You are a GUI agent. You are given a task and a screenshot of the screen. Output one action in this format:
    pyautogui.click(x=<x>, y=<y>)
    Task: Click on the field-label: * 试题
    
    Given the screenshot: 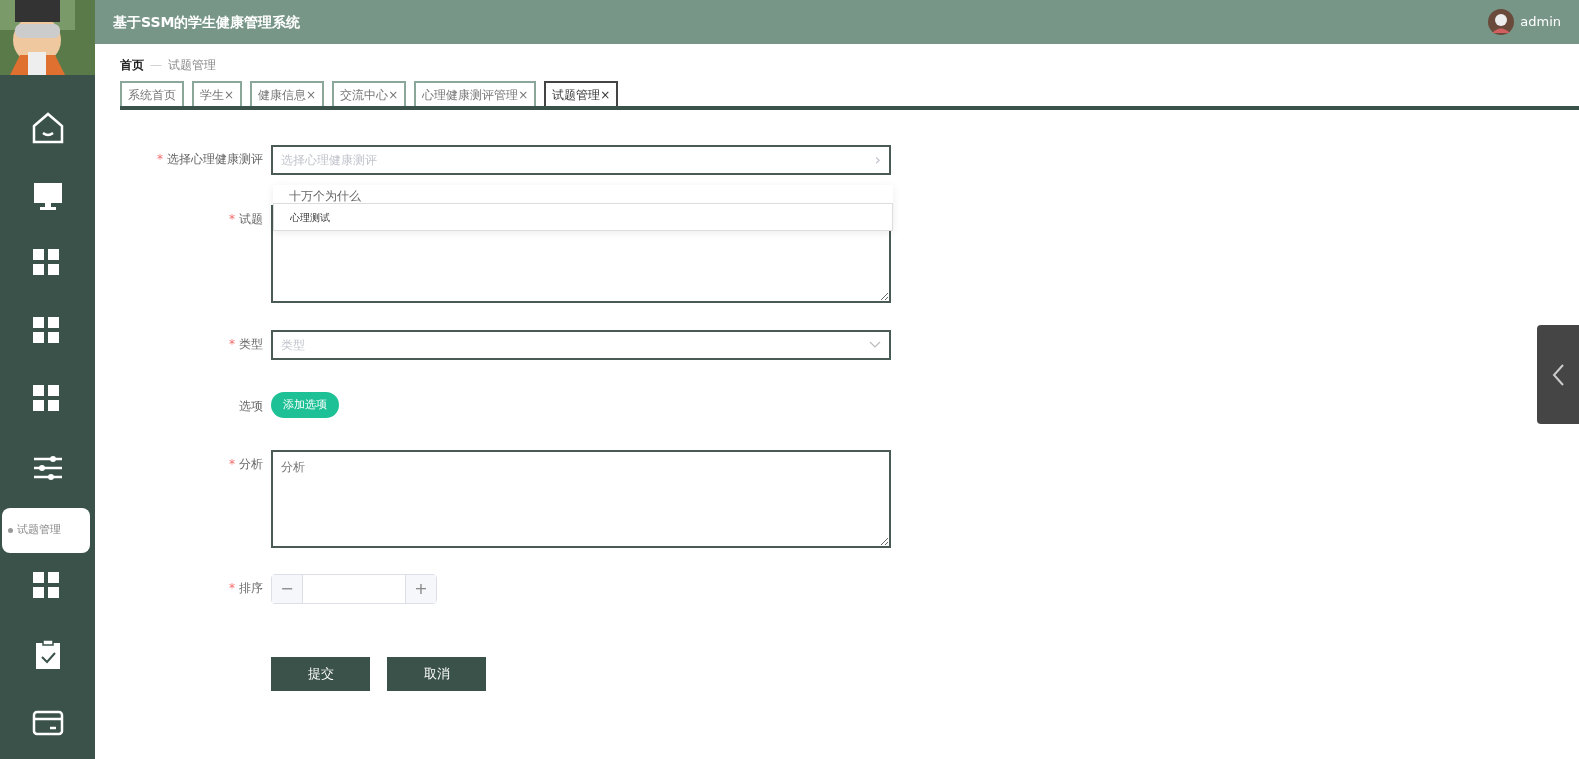 What is the action you would take?
    pyautogui.click(x=246, y=219)
    